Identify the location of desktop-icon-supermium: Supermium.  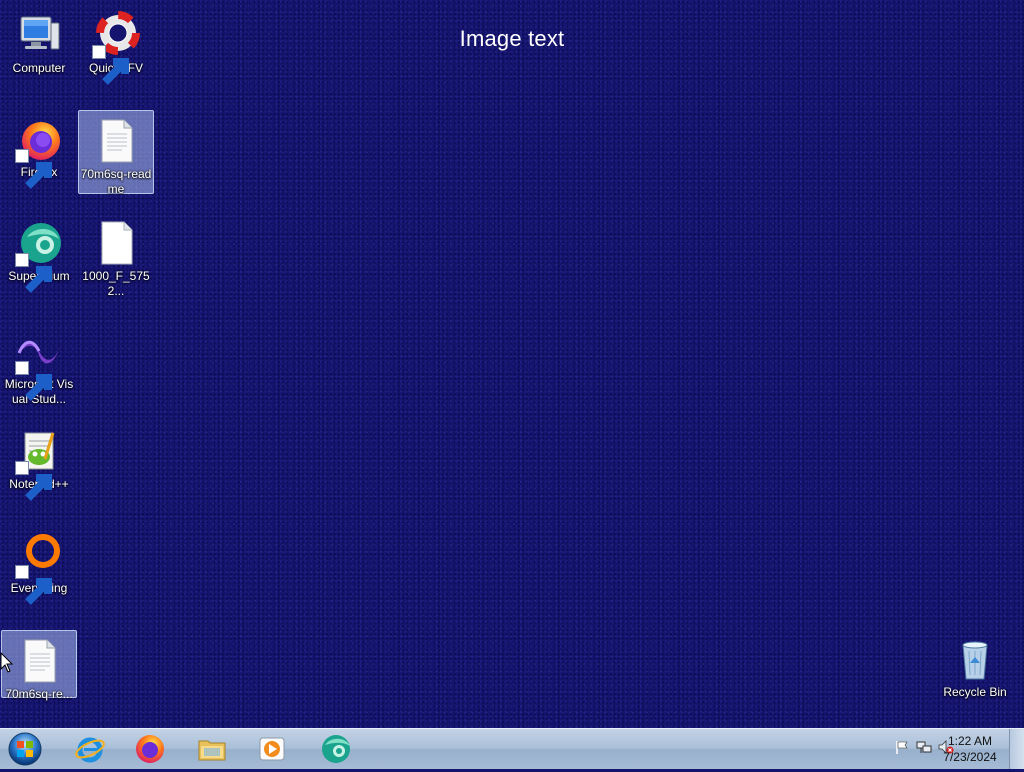
(39, 254).